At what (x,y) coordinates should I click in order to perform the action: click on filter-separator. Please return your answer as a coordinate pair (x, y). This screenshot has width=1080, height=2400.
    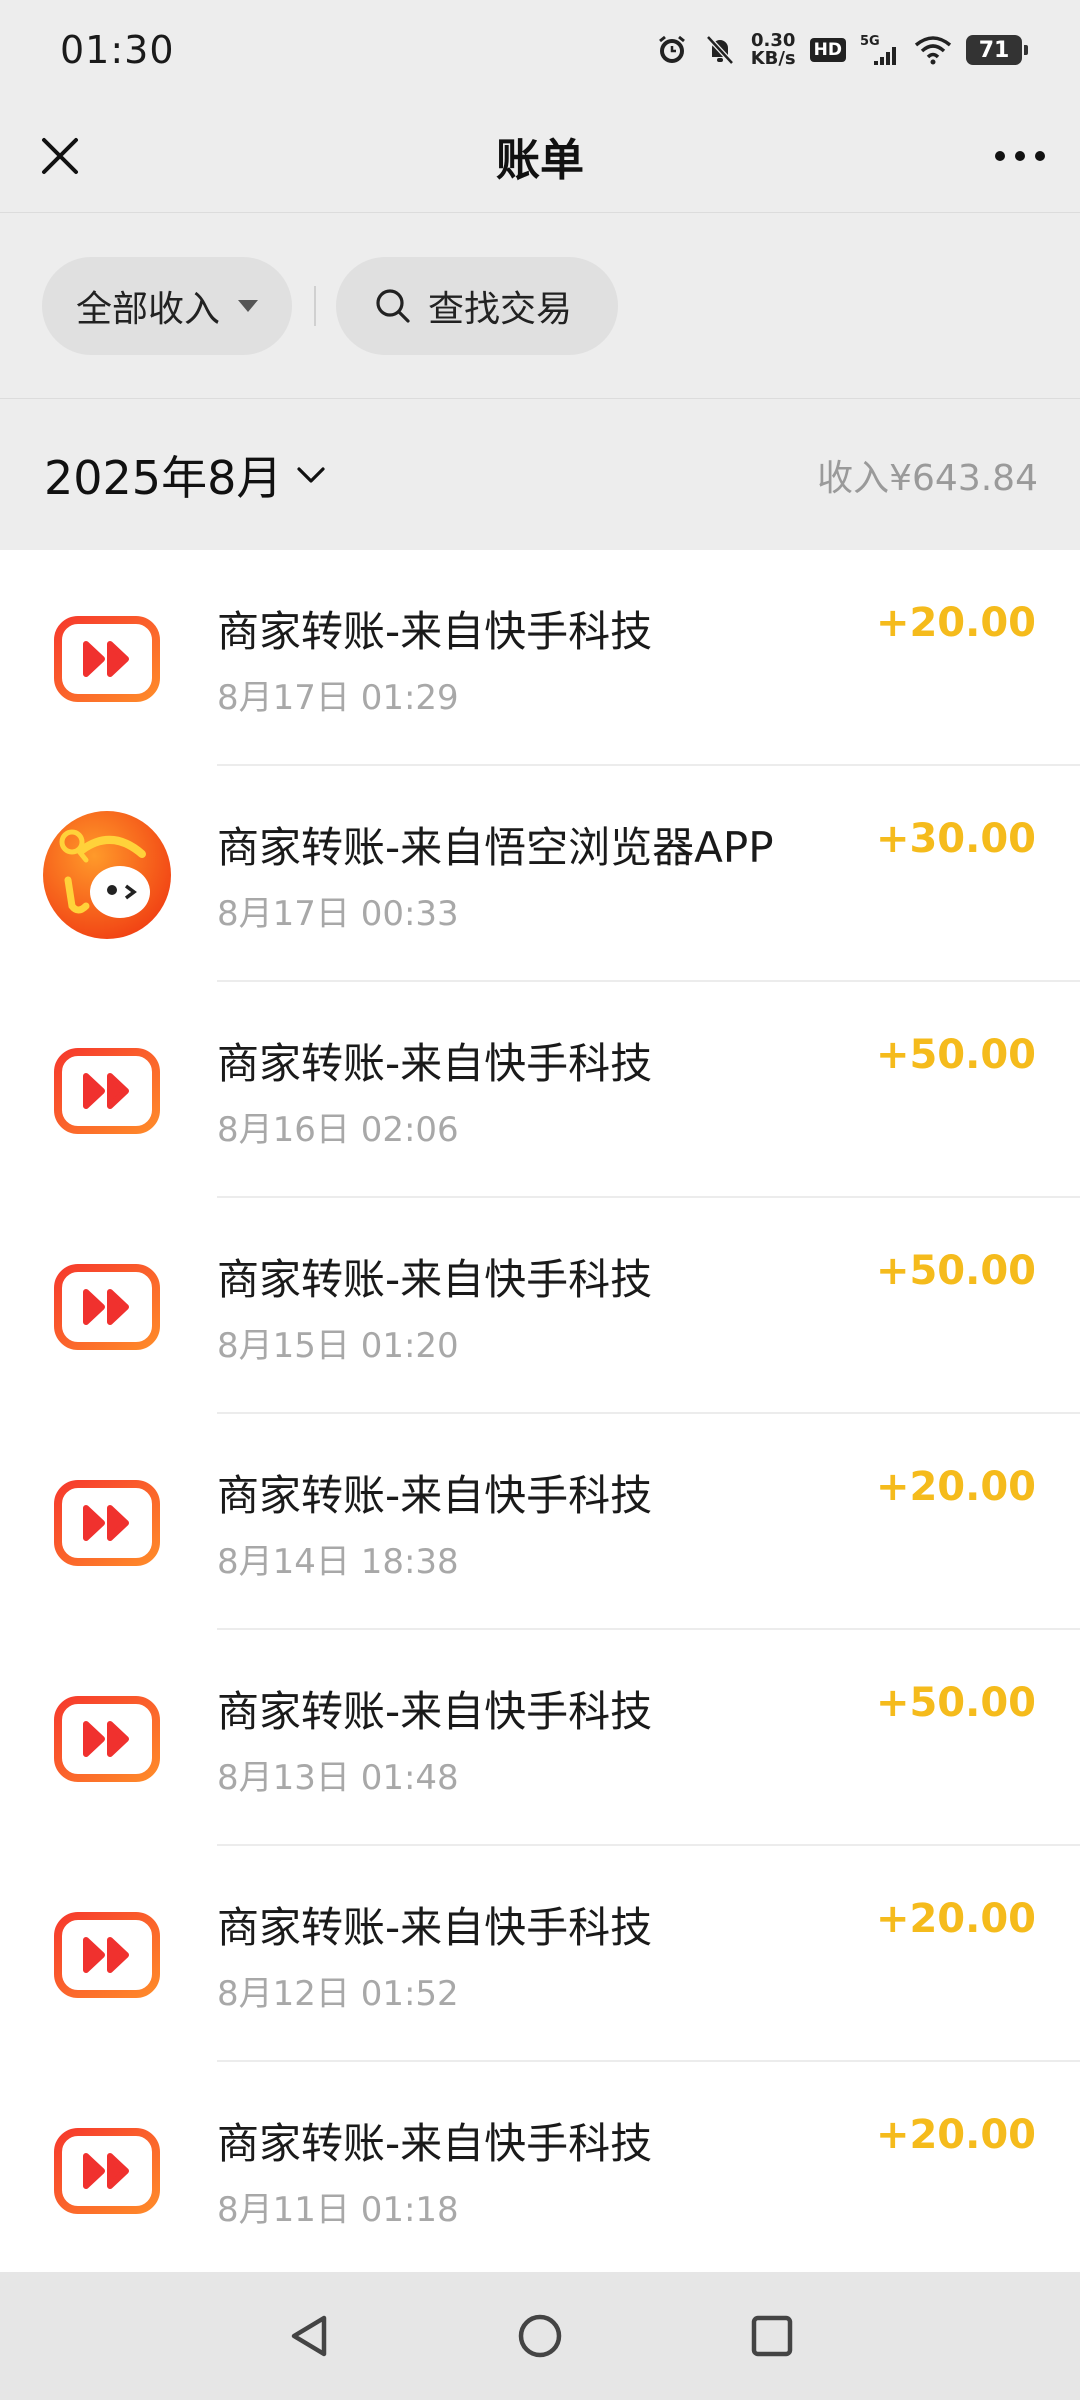
    Looking at the image, I should click on (315, 306).